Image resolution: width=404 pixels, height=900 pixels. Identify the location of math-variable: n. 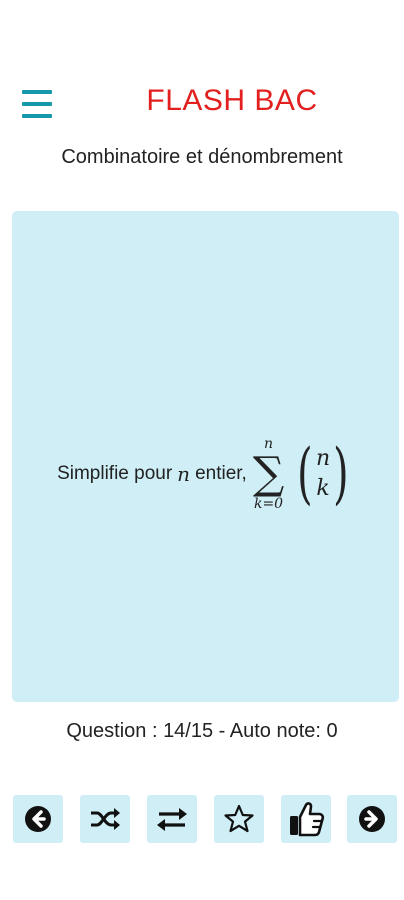
(184, 473).